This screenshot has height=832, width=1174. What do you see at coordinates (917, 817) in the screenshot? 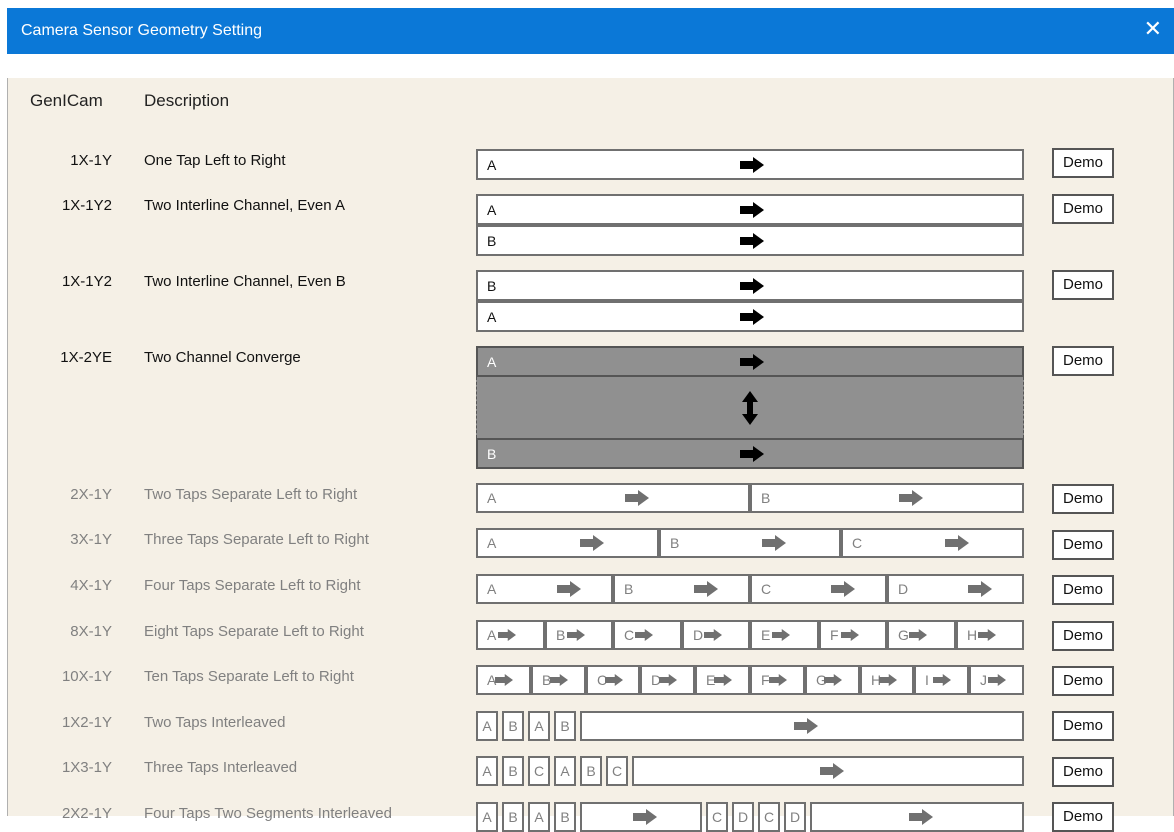
I see `interleave-remainder` at bounding box center [917, 817].